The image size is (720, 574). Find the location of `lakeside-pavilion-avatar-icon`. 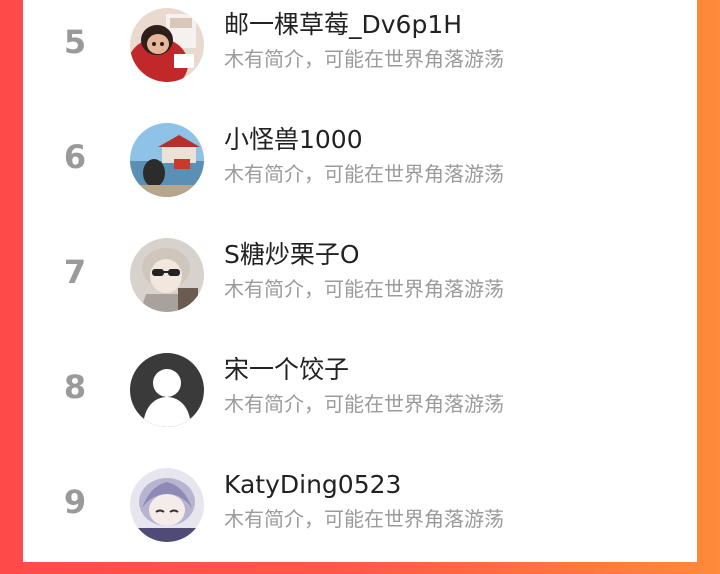

lakeside-pavilion-avatar-icon is located at coordinates (167, 160).